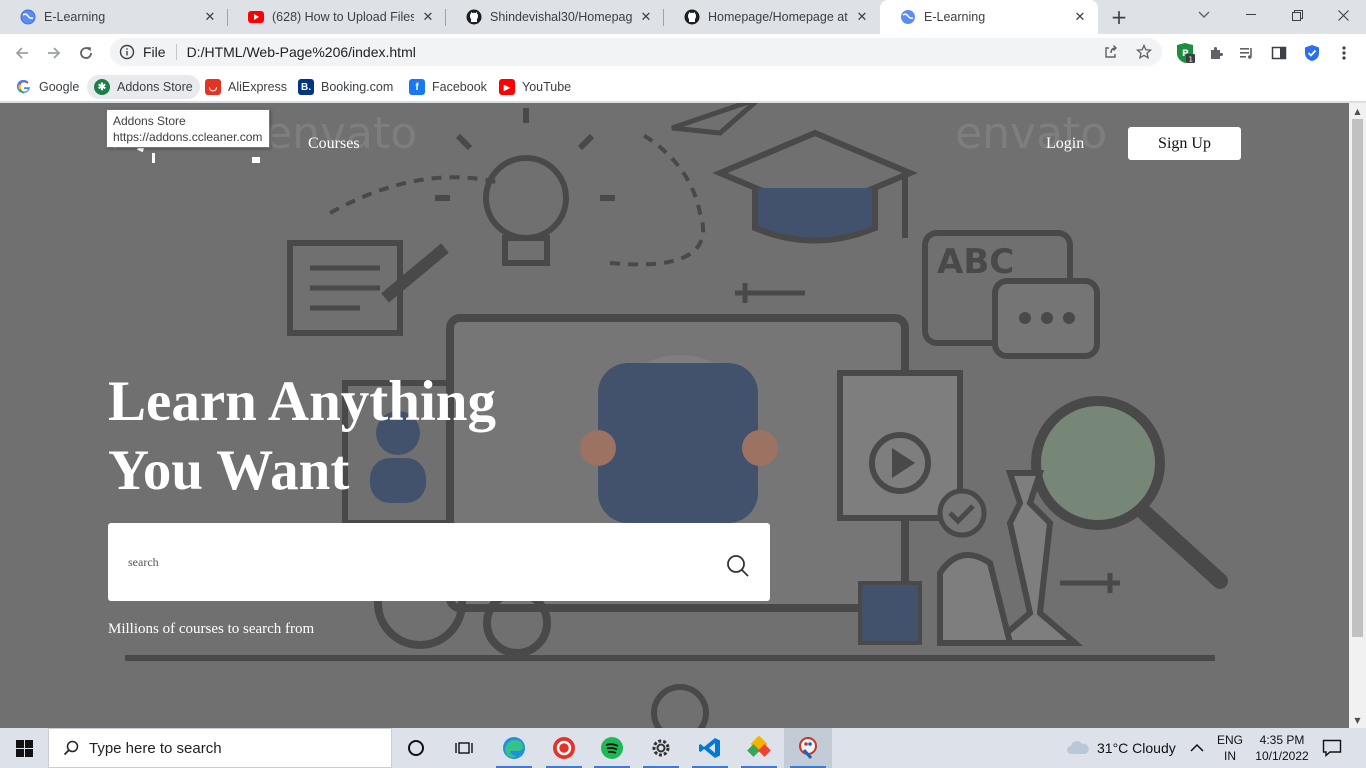  What do you see at coordinates (1121, 748) in the screenshot?
I see `weather-widget: 31°C Cloudy` at bounding box center [1121, 748].